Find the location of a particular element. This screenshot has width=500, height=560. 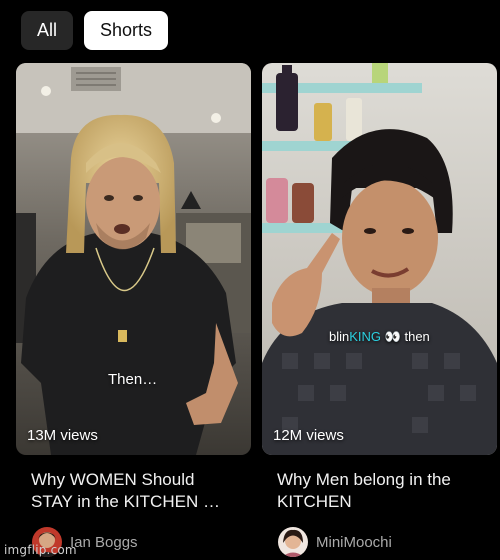

chip-all: All is located at coordinates (47, 30).